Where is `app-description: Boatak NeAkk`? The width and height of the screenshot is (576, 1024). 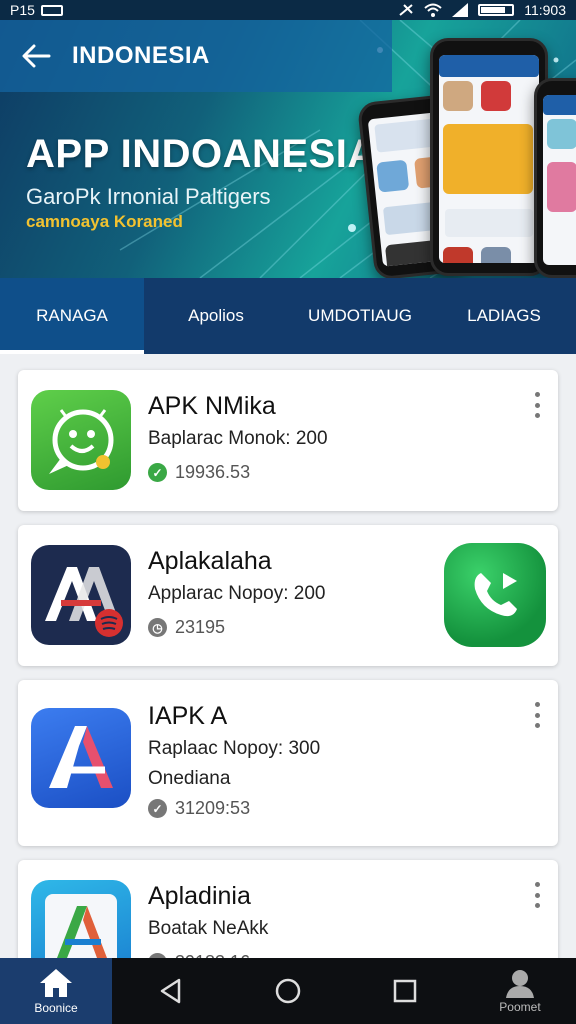 app-description: Boatak NeAkk is located at coordinates (208, 928).